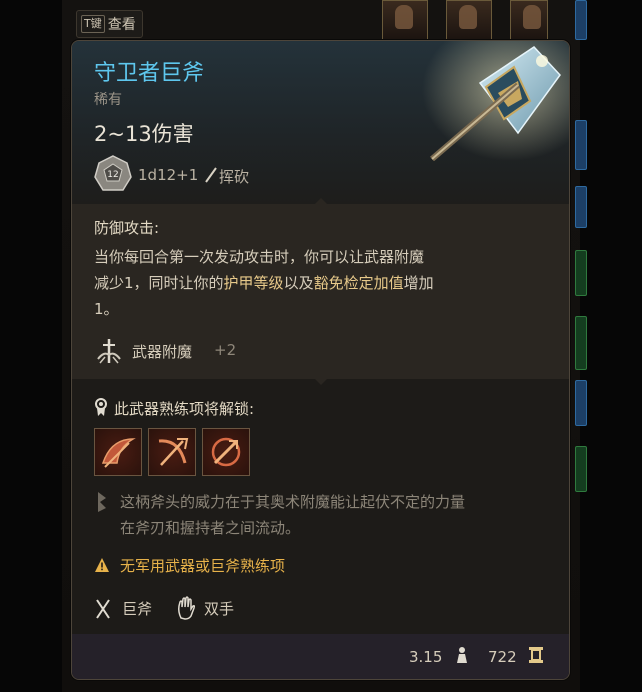 Image resolution: width=642 pixels, height=692 pixels. What do you see at coordinates (219, 608) in the screenshot?
I see `handedness: 双手` at bounding box center [219, 608].